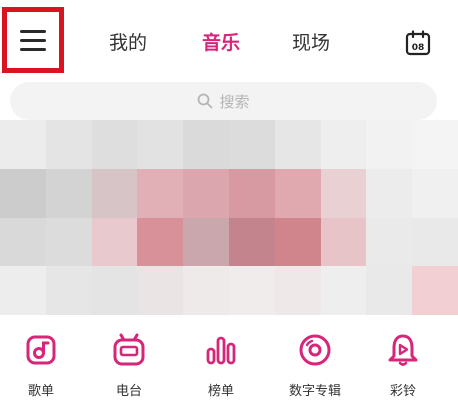  What do you see at coordinates (41, 350) in the screenshot?
I see `playlist-icon` at bounding box center [41, 350].